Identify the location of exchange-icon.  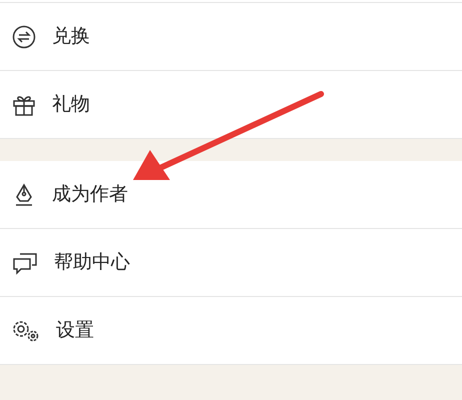
(24, 36).